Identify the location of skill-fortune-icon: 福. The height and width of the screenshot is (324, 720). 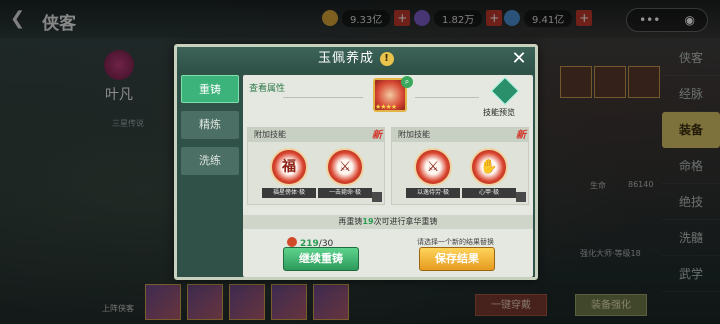
(289, 167).